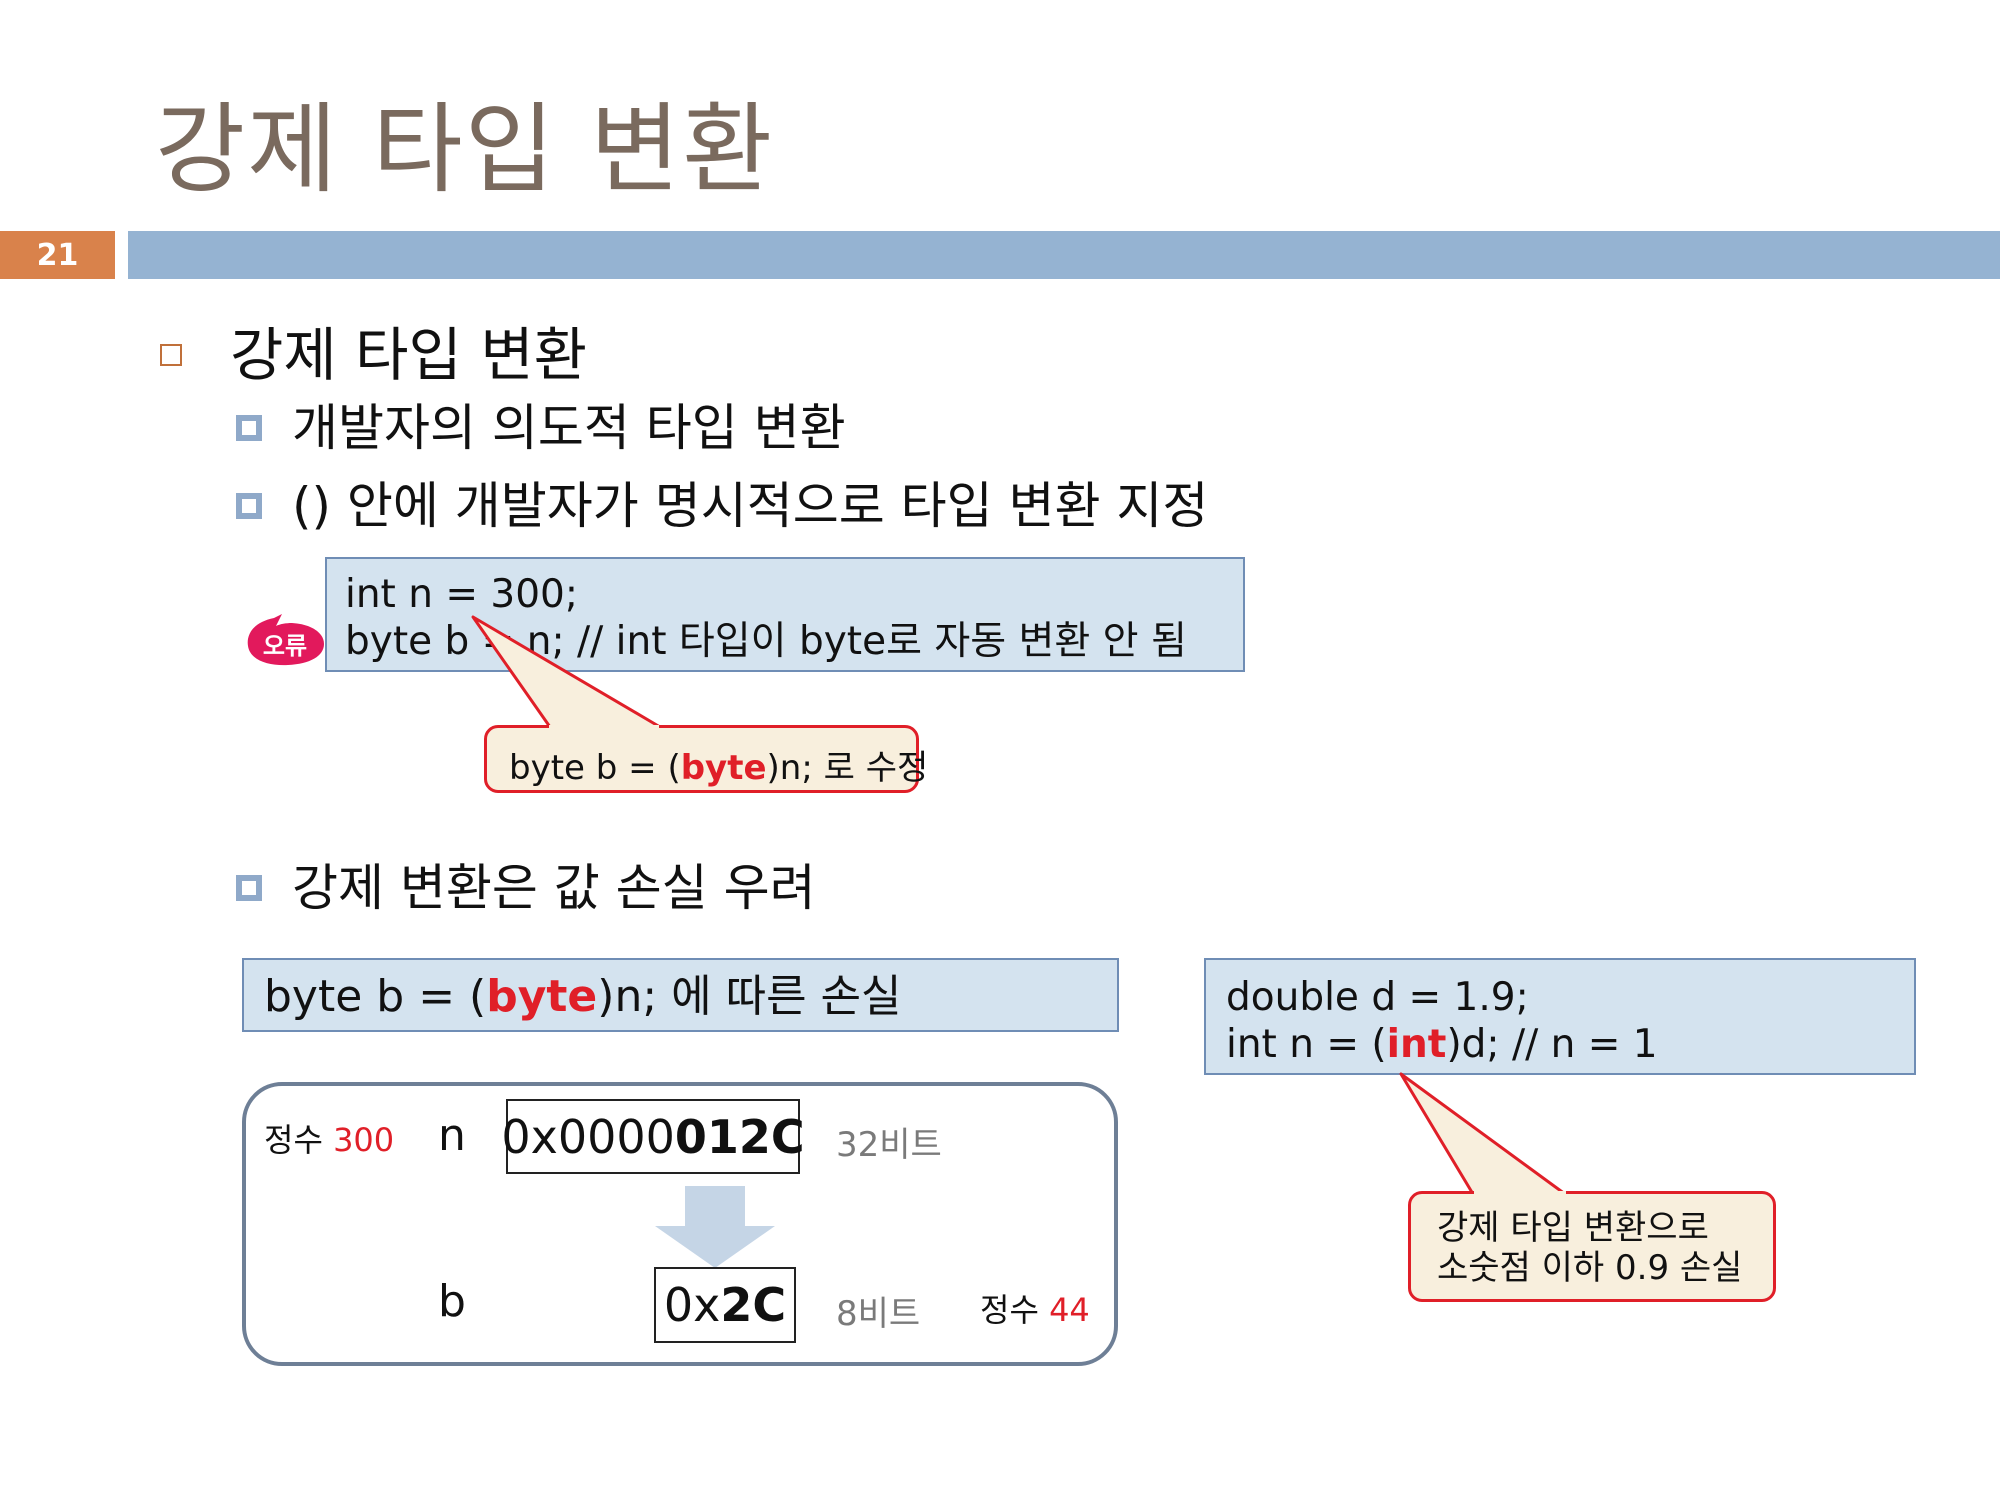  What do you see at coordinates (847, 768) in the screenshot?
I see `callout-fix-suffix: )n; 로 수정` at bounding box center [847, 768].